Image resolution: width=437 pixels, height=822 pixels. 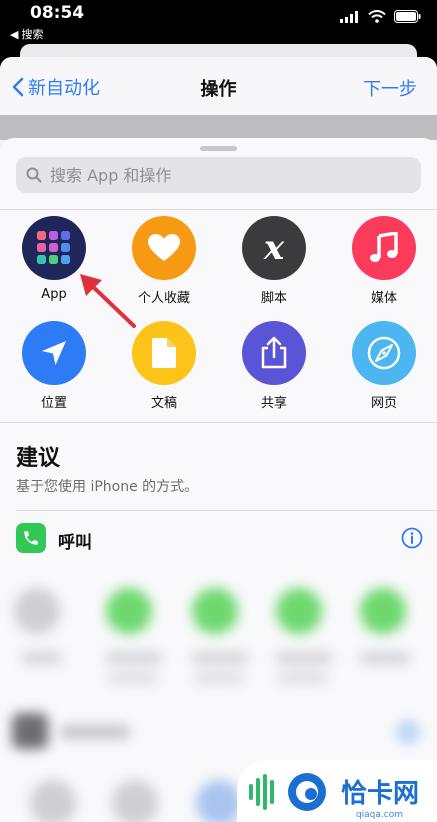 What do you see at coordinates (407, 16) in the screenshot?
I see `battery-icon` at bounding box center [407, 16].